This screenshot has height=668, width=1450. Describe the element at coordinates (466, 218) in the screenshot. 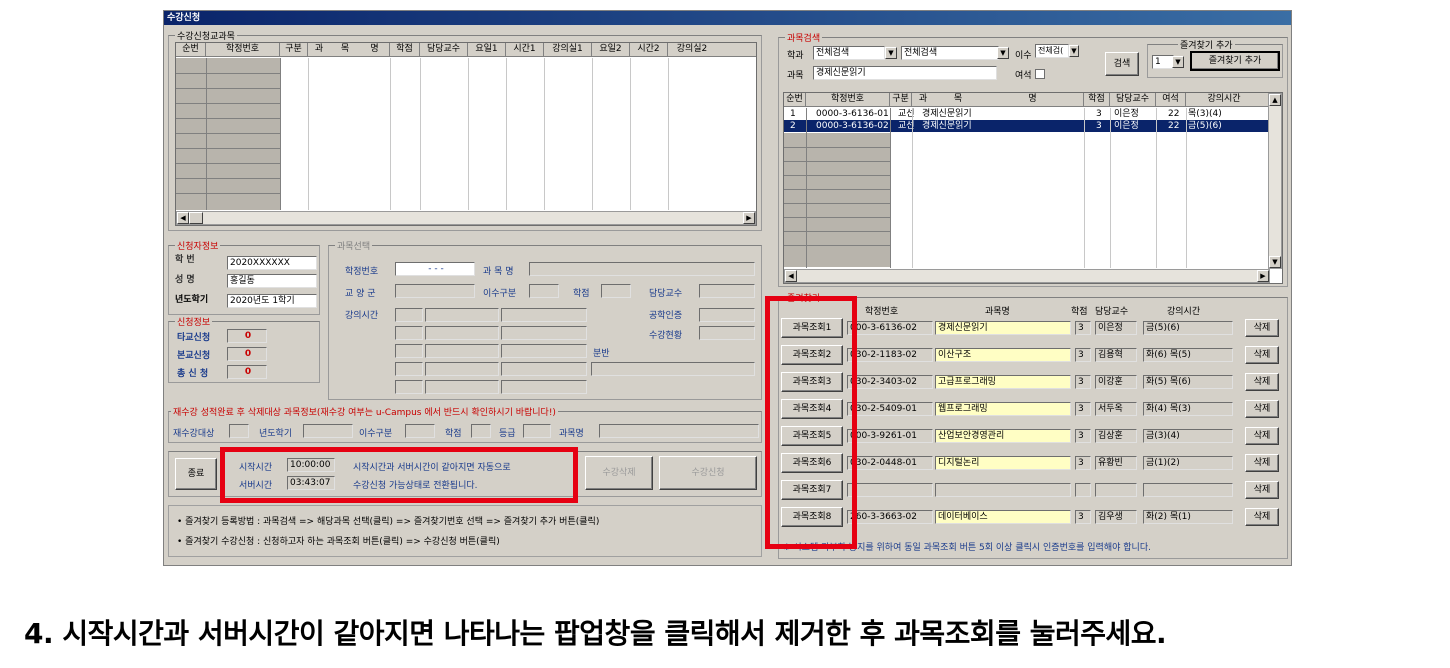

I see `registered-h-scrollbar: ◀ ▶` at that location.